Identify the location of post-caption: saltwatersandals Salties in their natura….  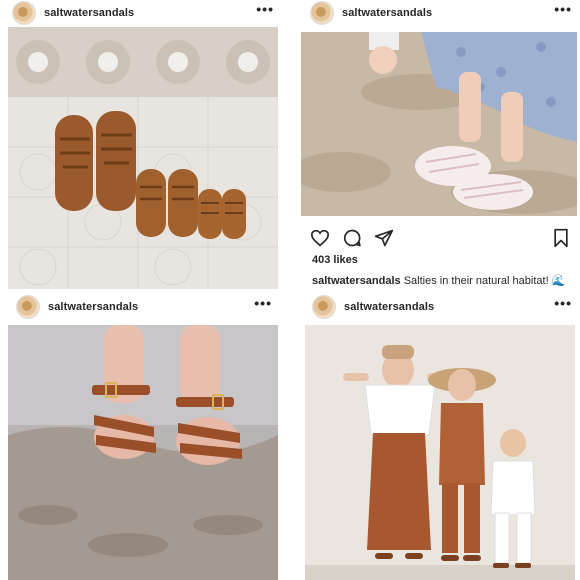
(438, 280).